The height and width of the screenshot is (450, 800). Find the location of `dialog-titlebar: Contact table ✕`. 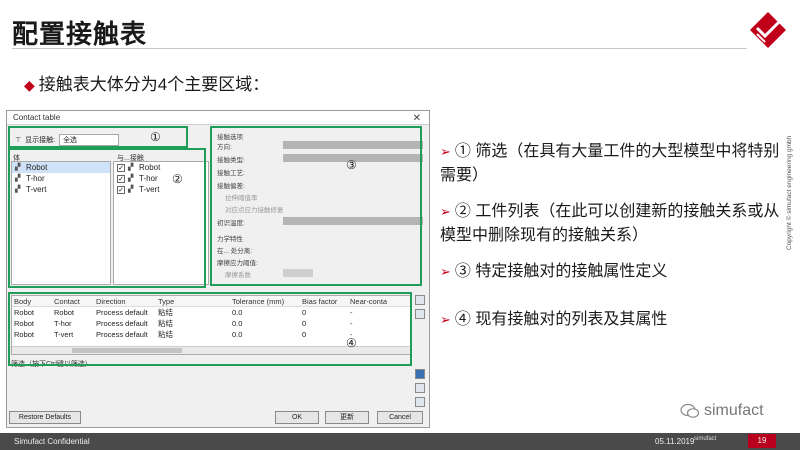

dialog-titlebar: Contact table ✕ is located at coordinates (218, 118).